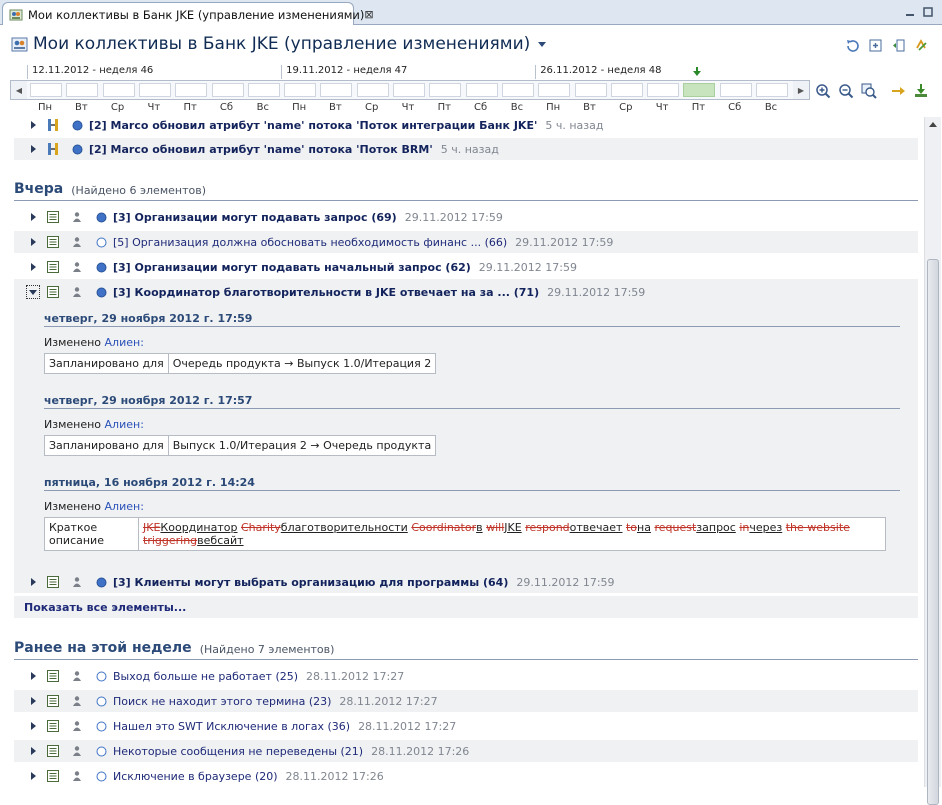  Describe the element at coordinates (195, 776) in the screenshot. I see `item-title: Исключение в браузере (20)` at that location.